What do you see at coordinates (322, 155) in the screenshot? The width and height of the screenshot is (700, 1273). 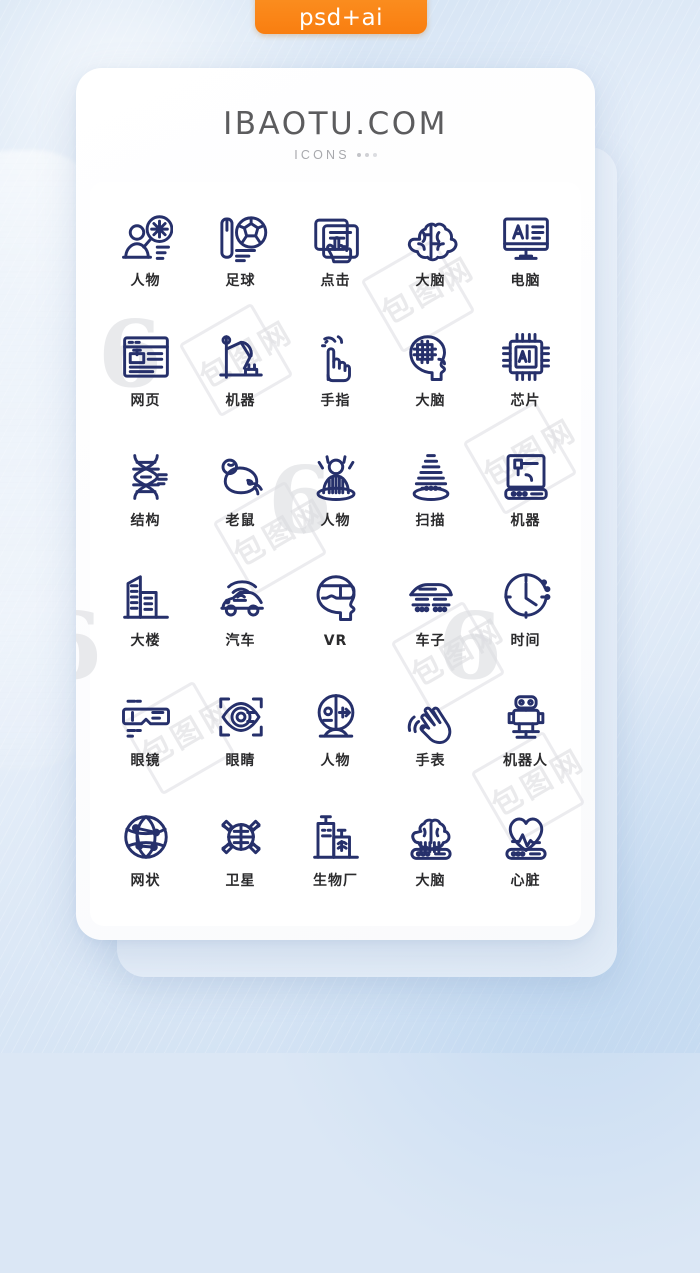 I see `card-subtitle: ICONS` at bounding box center [322, 155].